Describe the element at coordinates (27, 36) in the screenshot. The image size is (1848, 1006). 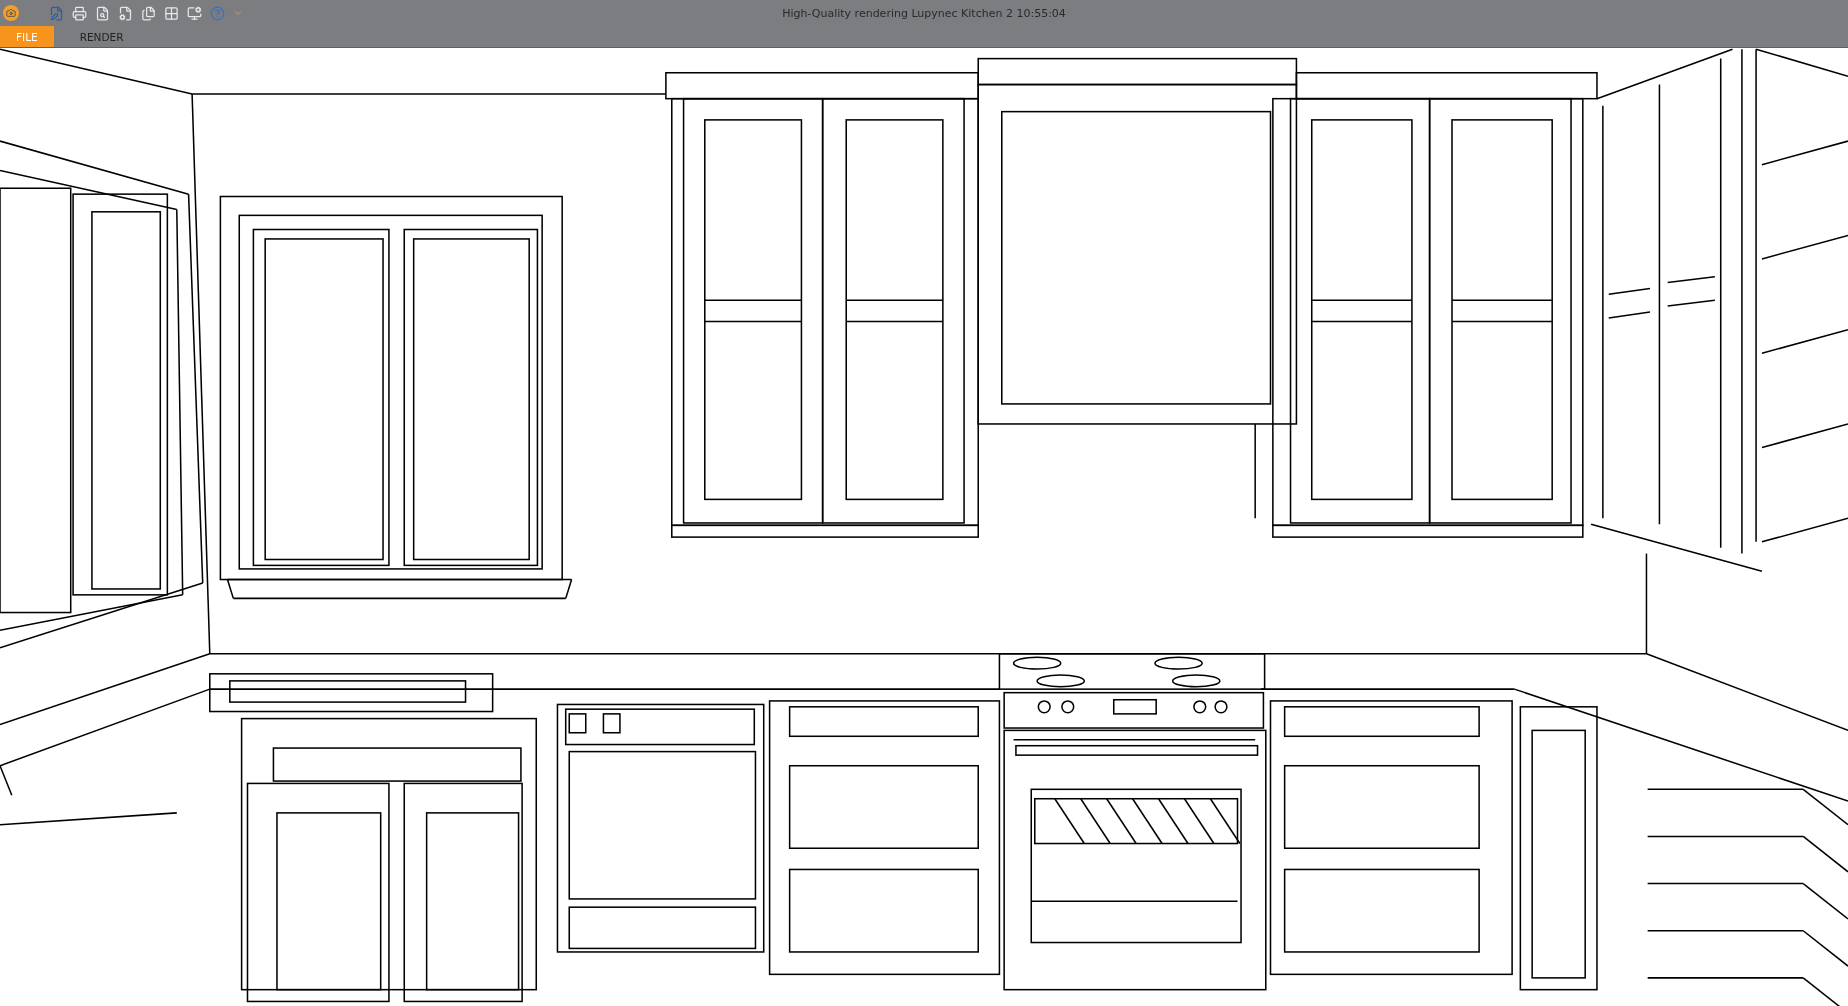
I see `menu-tab: FILE` at that location.